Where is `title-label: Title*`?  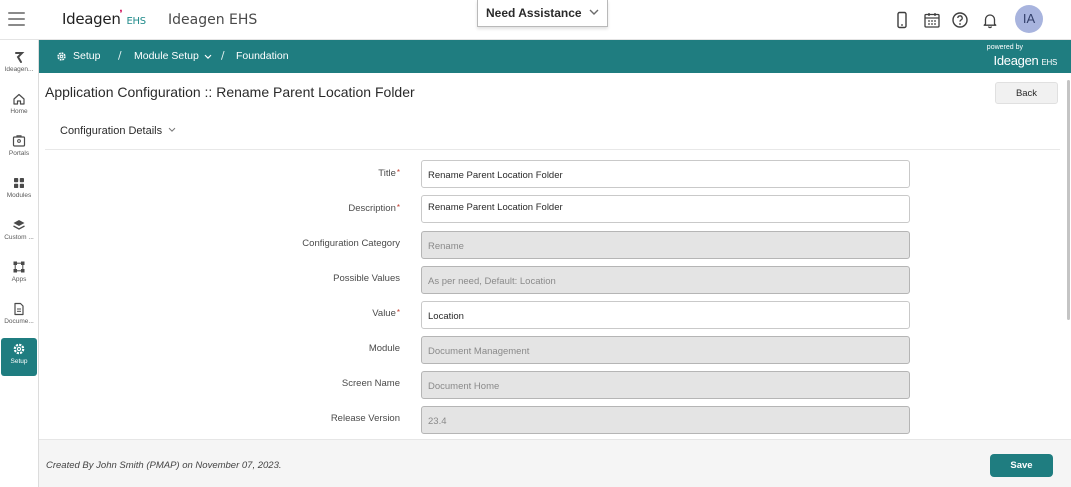
title-label: Title* is located at coordinates (389, 173).